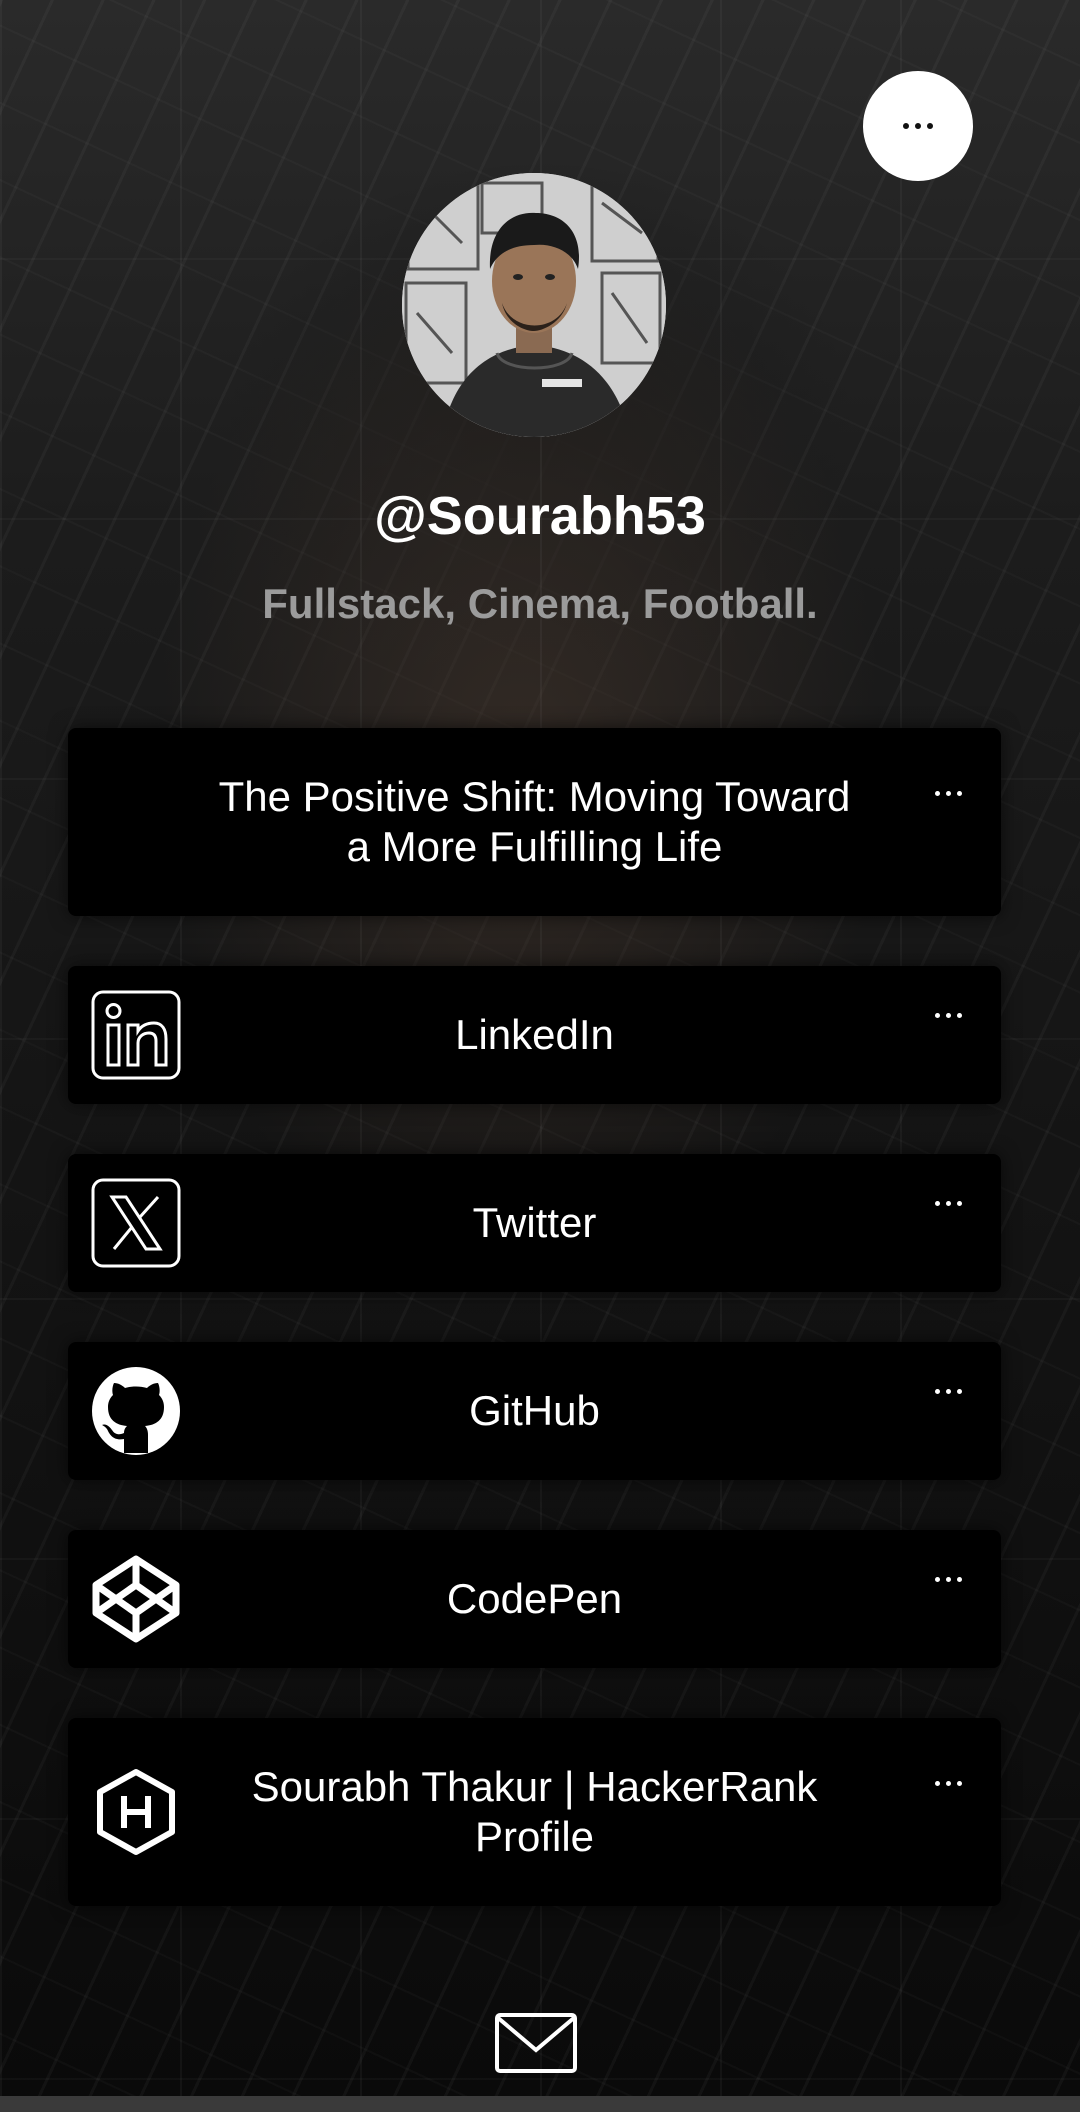 This screenshot has height=2112, width=1080. I want to click on page-more-options-button, so click(918, 126).